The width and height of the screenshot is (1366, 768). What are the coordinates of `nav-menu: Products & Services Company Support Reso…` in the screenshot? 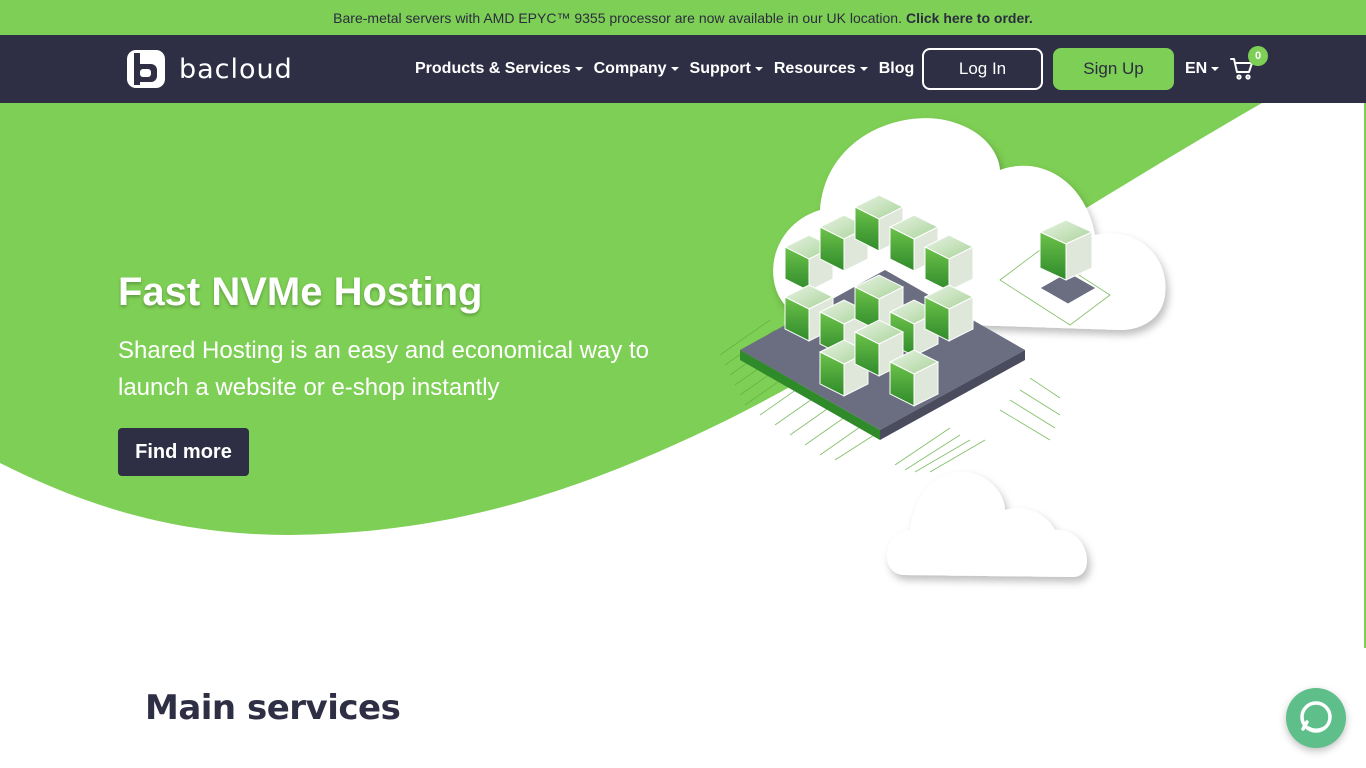 It's located at (670, 69).